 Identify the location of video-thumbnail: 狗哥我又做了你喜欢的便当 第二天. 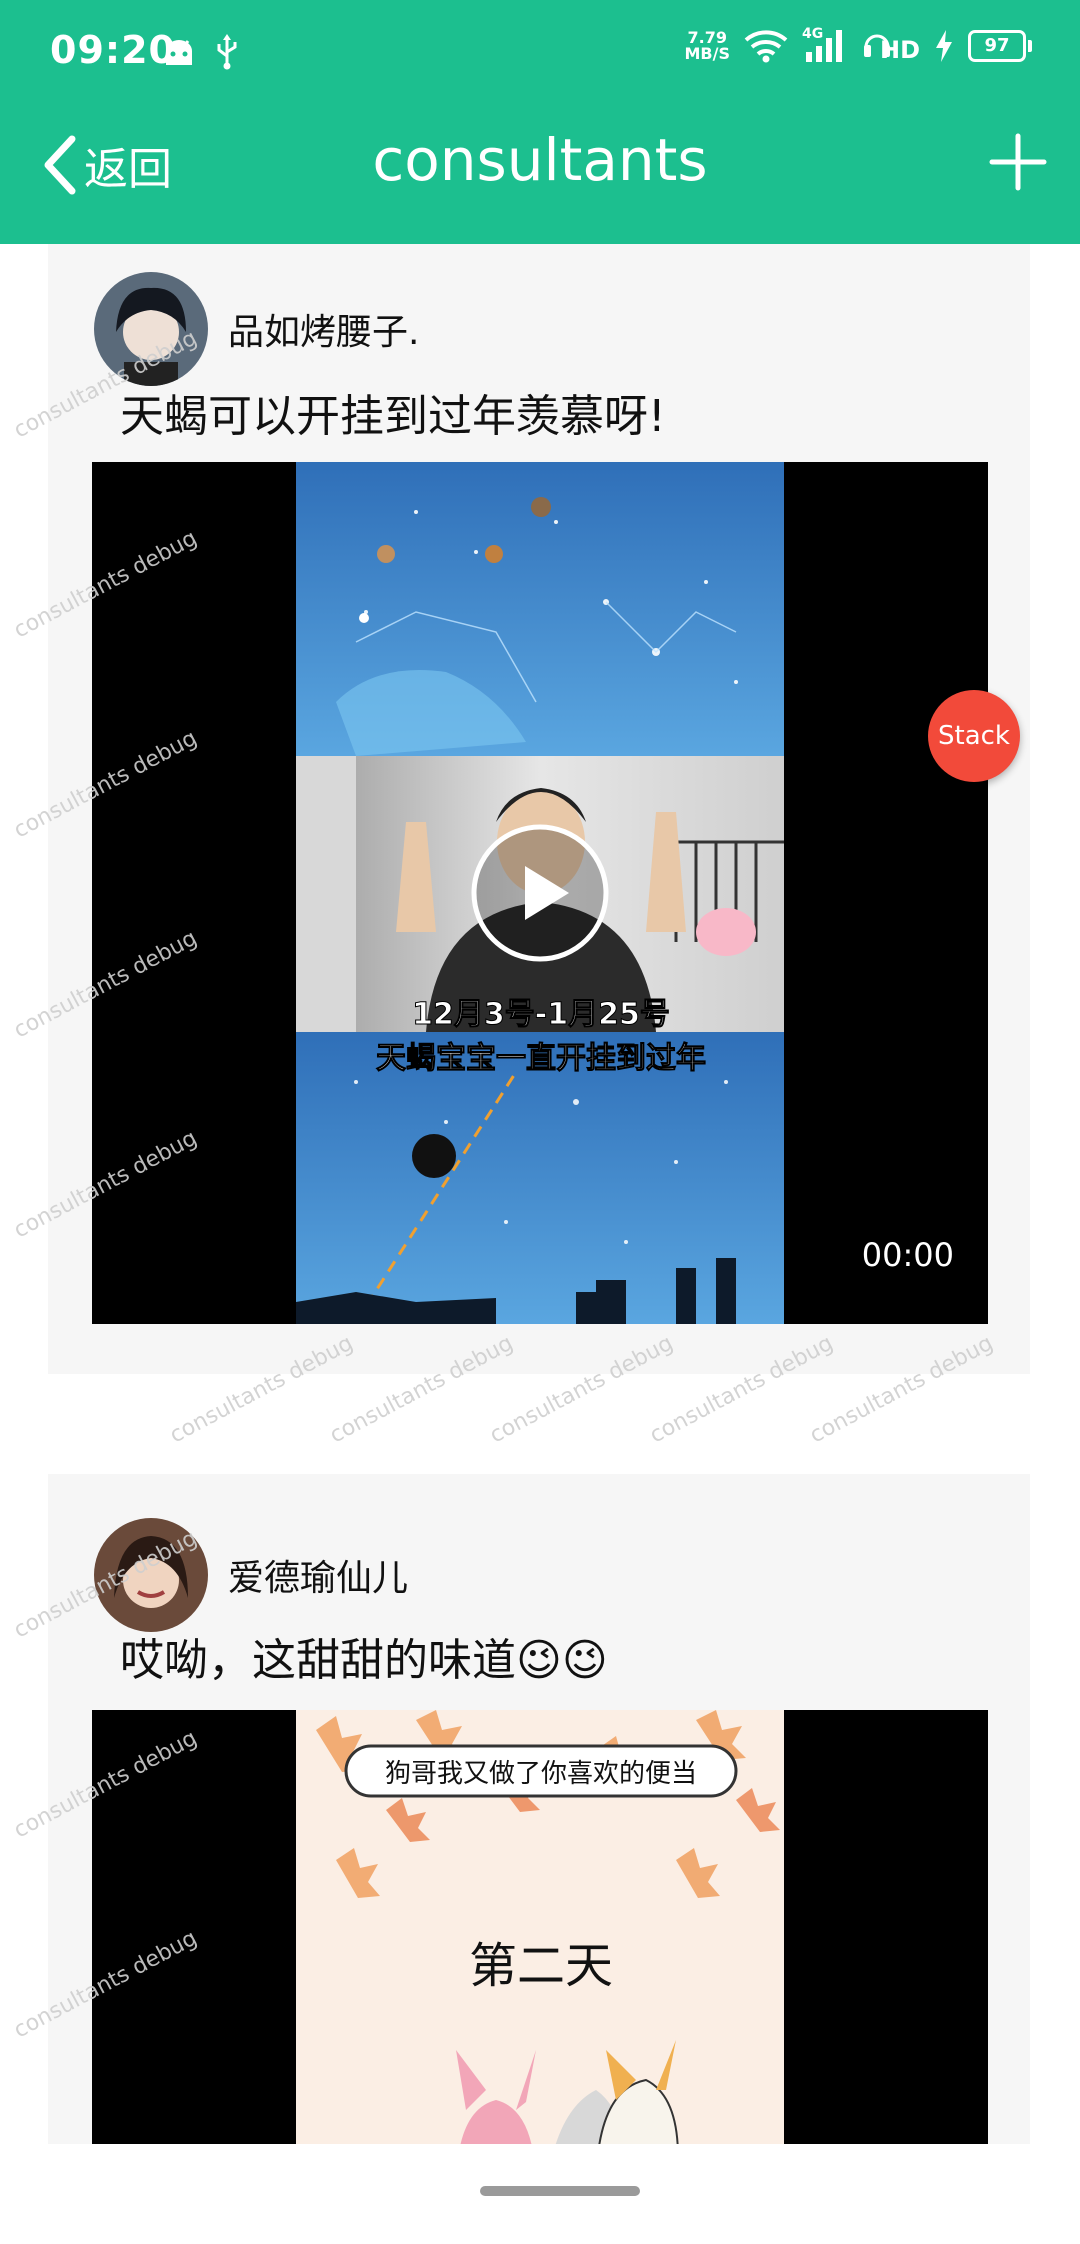
(540, 1927).